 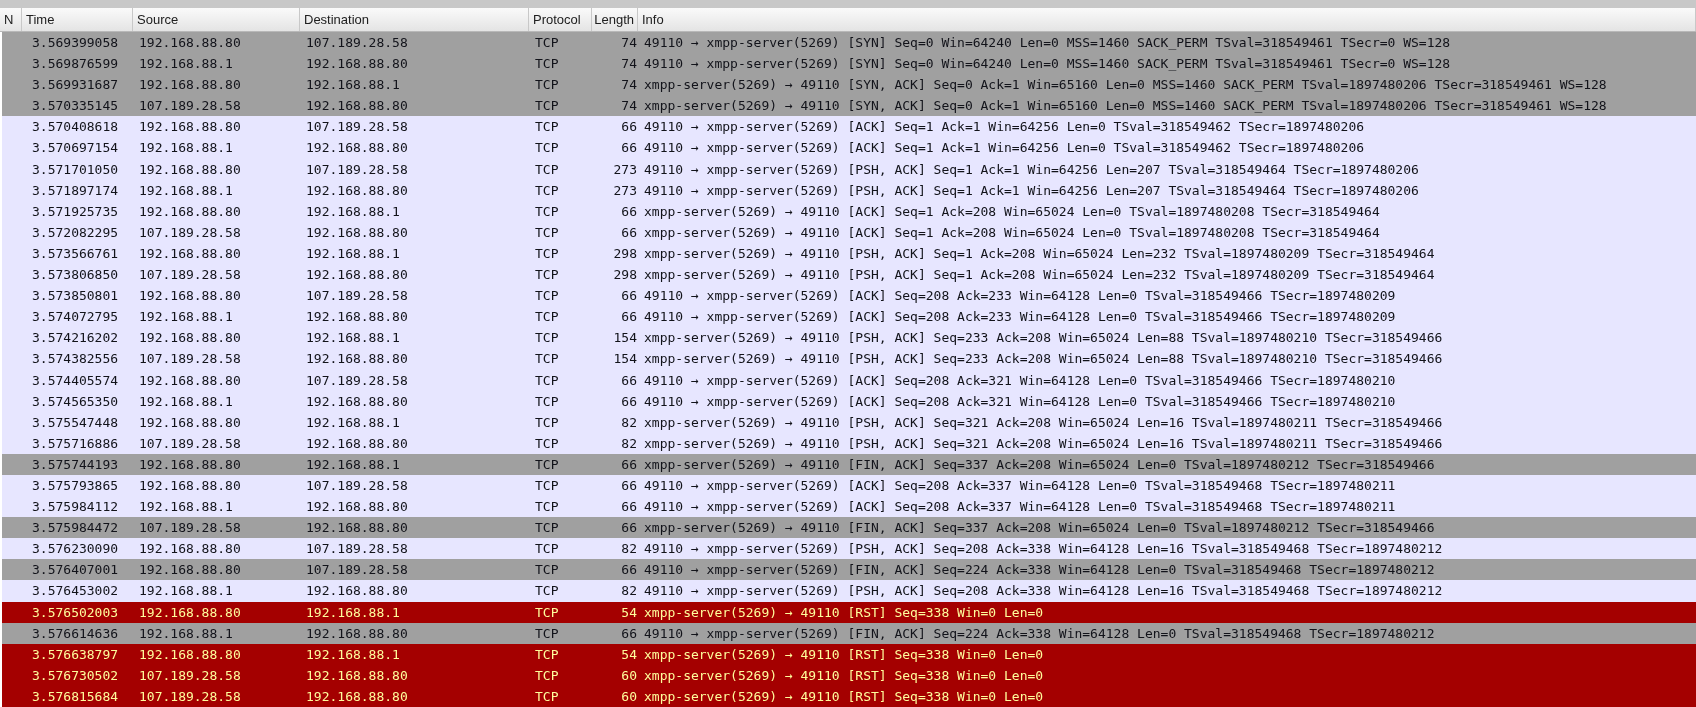 What do you see at coordinates (75, 591) in the screenshot?
I see `table-cell-text: 3.576453002` at bounding box center [75, 591].